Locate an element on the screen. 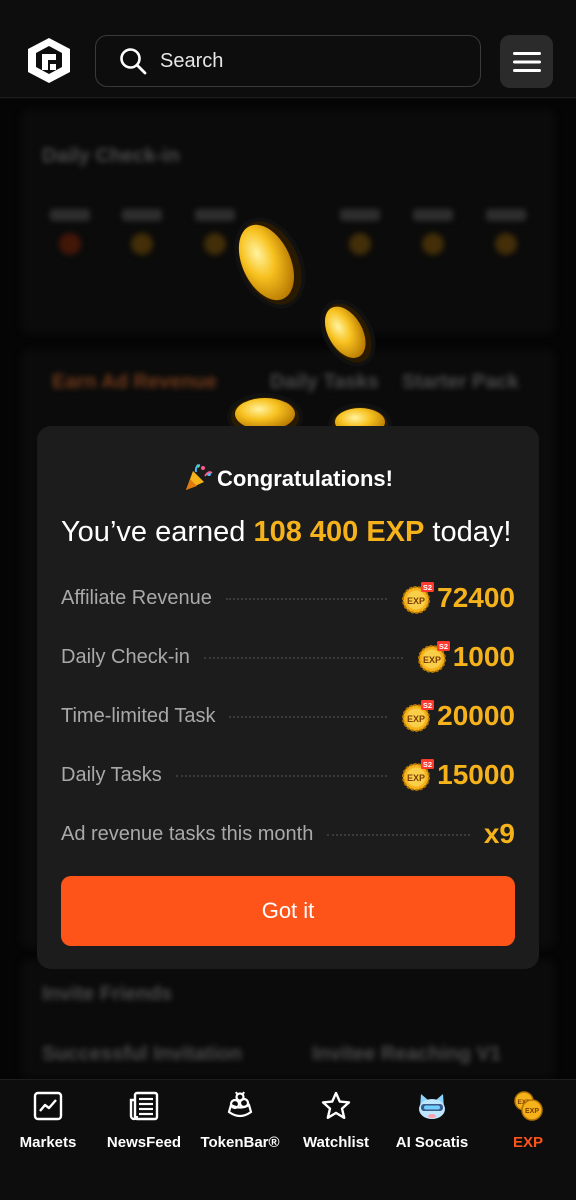  search-bar: Search is located at coordinates (288, 61).